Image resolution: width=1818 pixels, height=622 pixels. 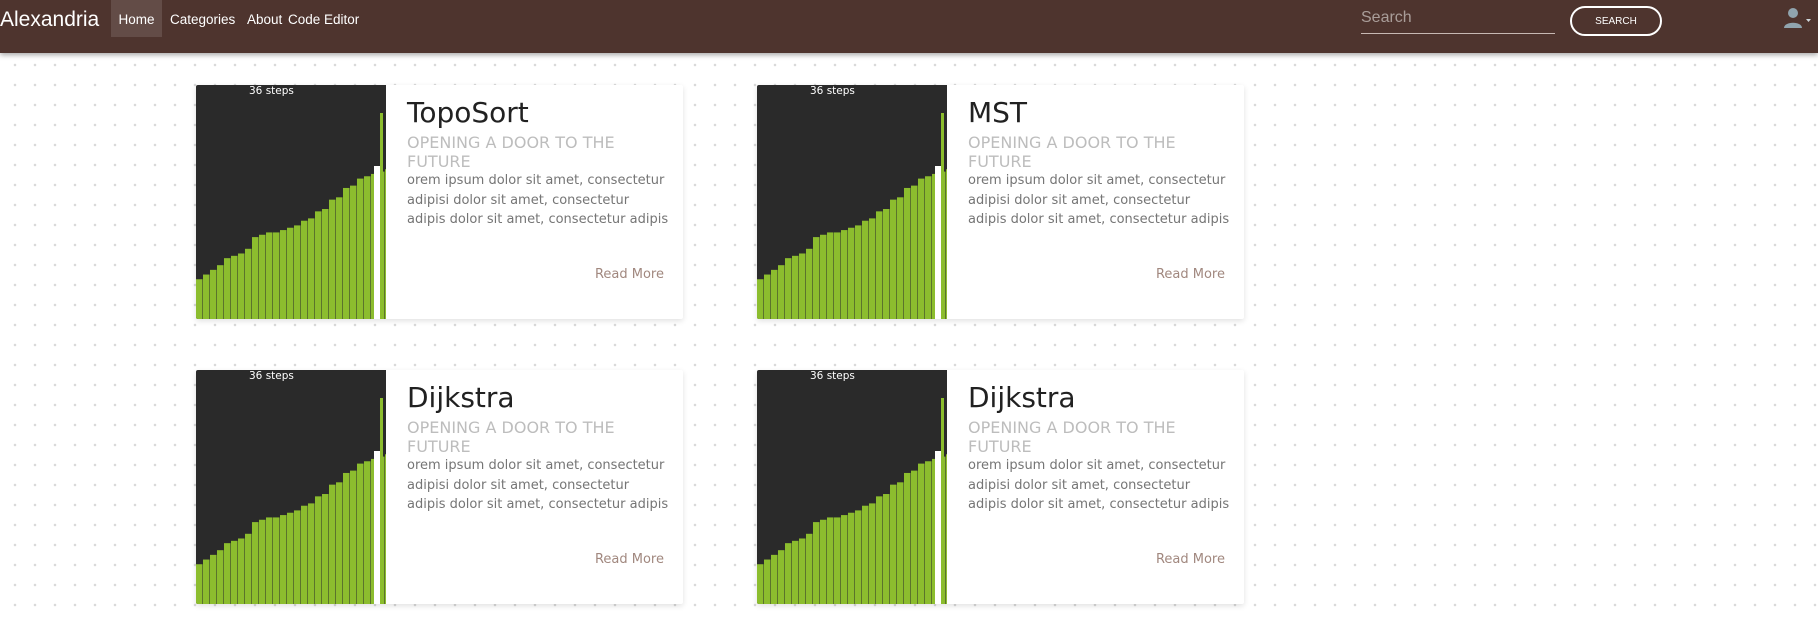 I want to click on card-title: MST, so click(x=998, y=112).